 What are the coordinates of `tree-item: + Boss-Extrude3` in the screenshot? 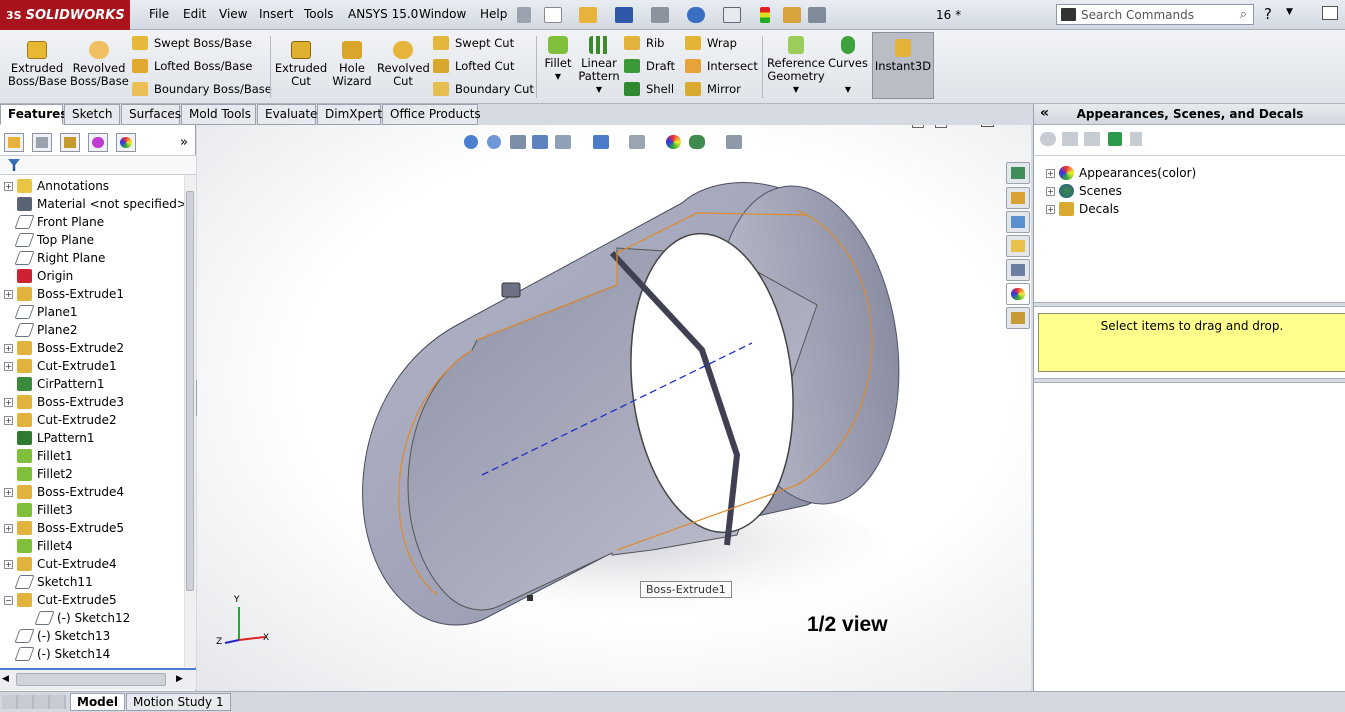 It's located at (62, 402).